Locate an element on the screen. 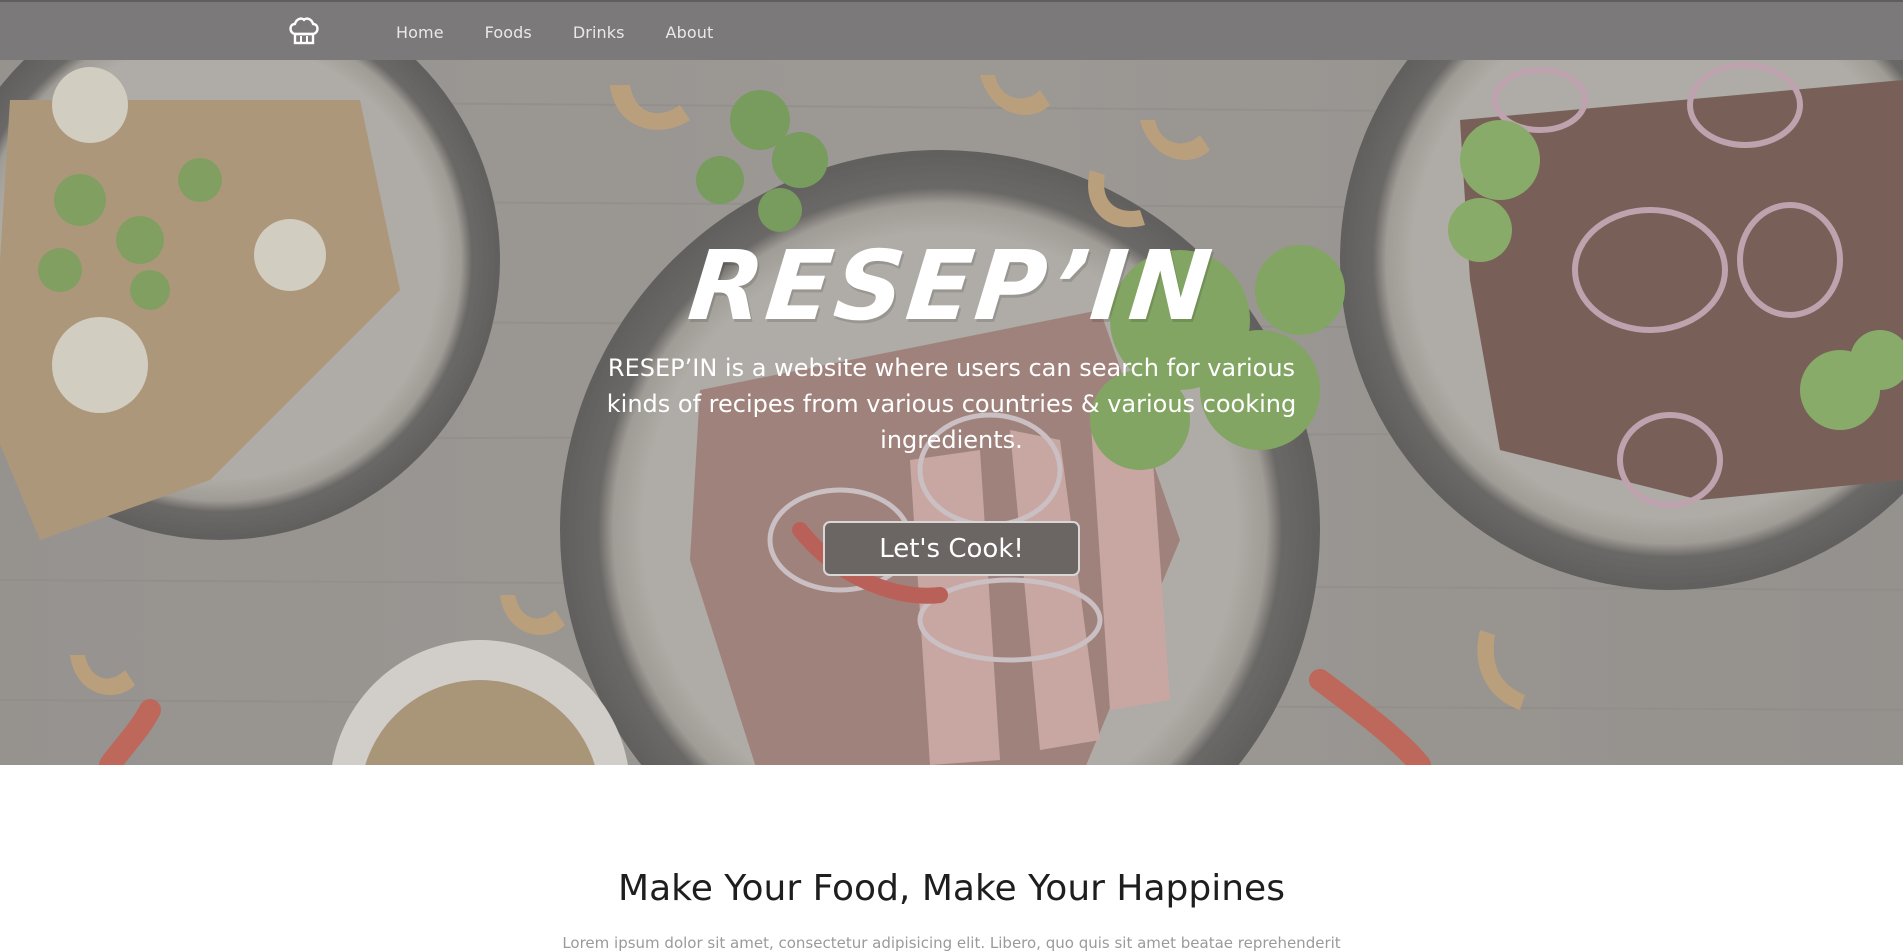 This screenshot has height=952, width=1903. navbar: Home Foods Drinks About is located at coordinates (951, 30).